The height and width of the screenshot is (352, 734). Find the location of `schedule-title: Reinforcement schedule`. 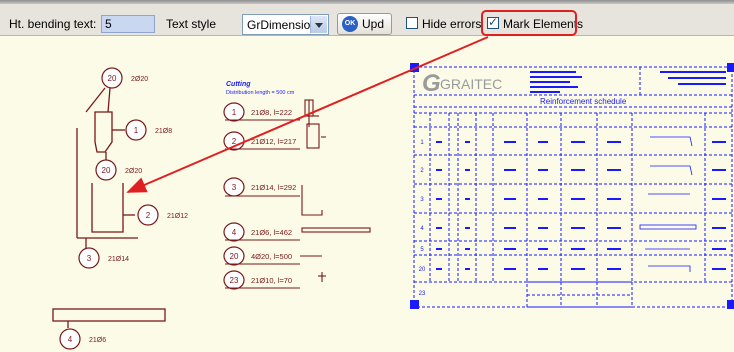

schedule-title: Reinforcement schedule is located at coordinates (583, 101).